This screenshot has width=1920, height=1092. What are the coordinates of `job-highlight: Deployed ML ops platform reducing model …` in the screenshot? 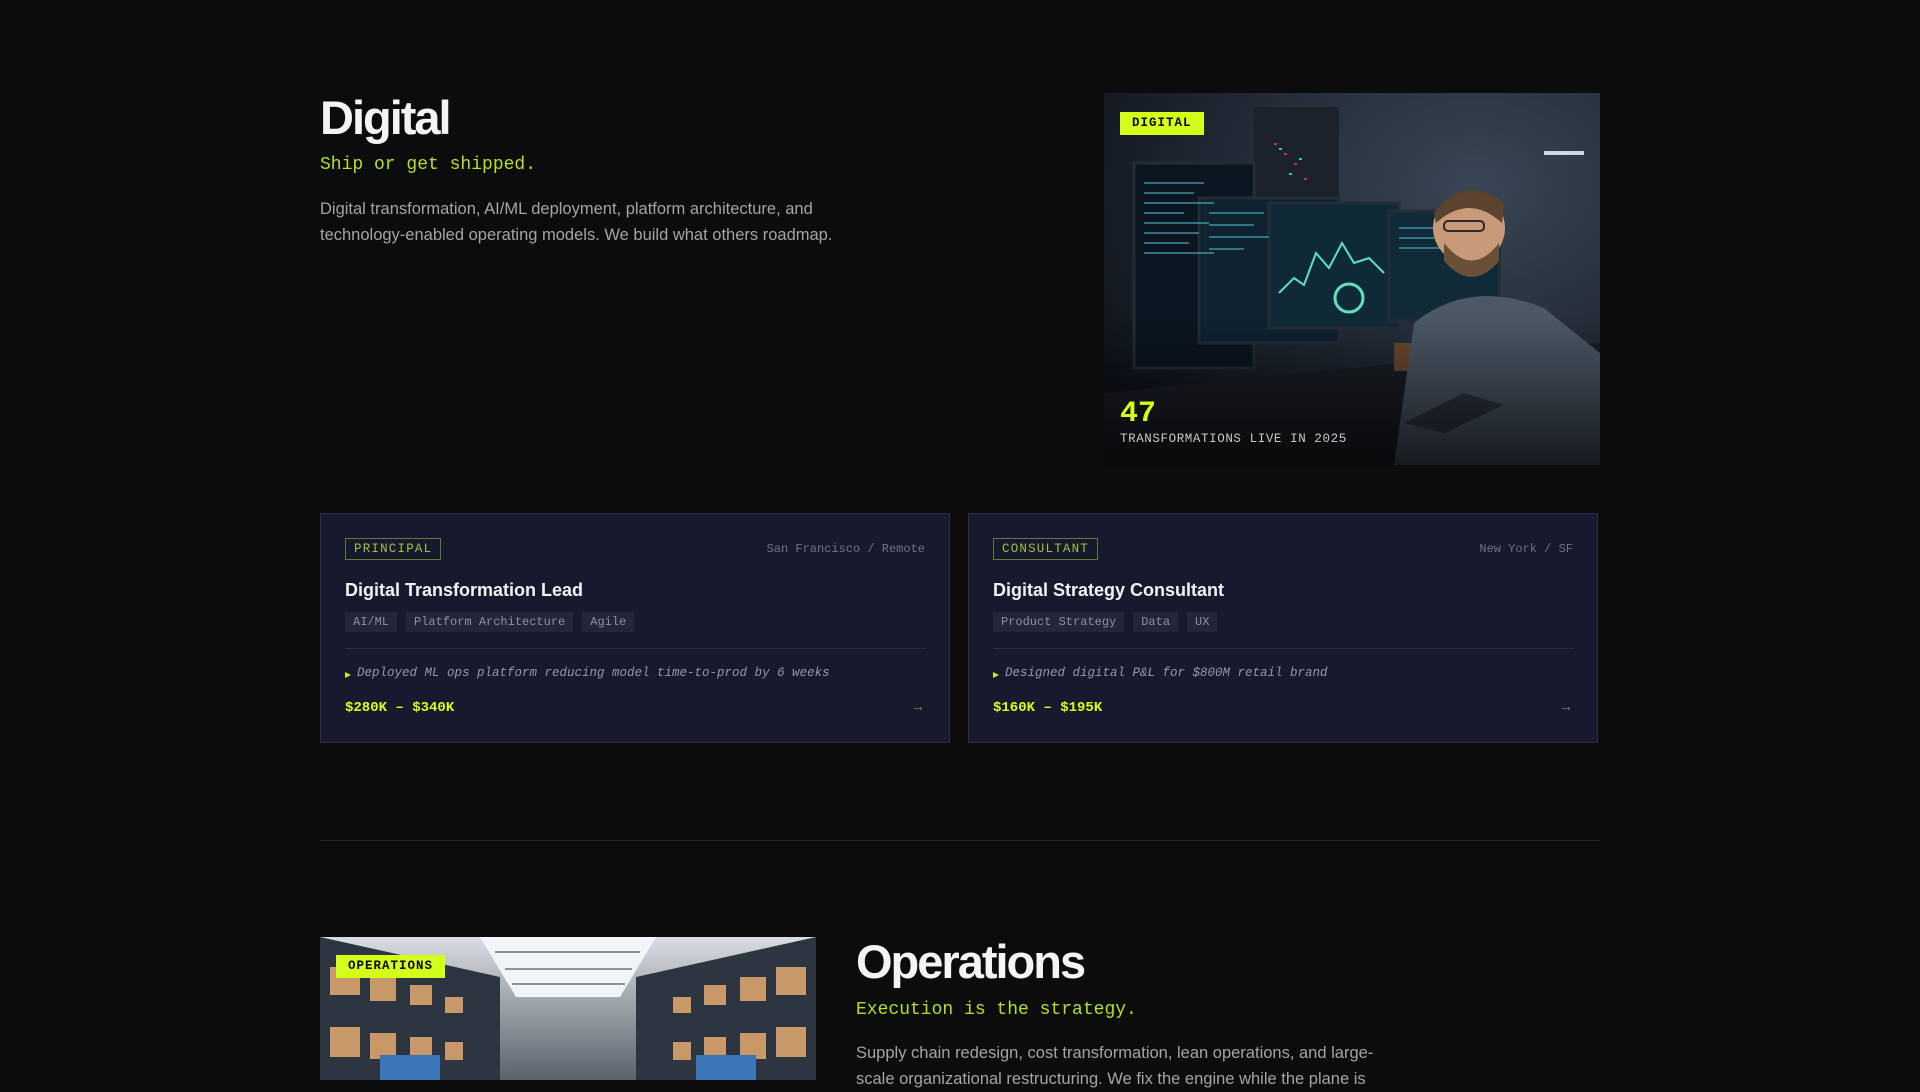 It's located at (587, 673).